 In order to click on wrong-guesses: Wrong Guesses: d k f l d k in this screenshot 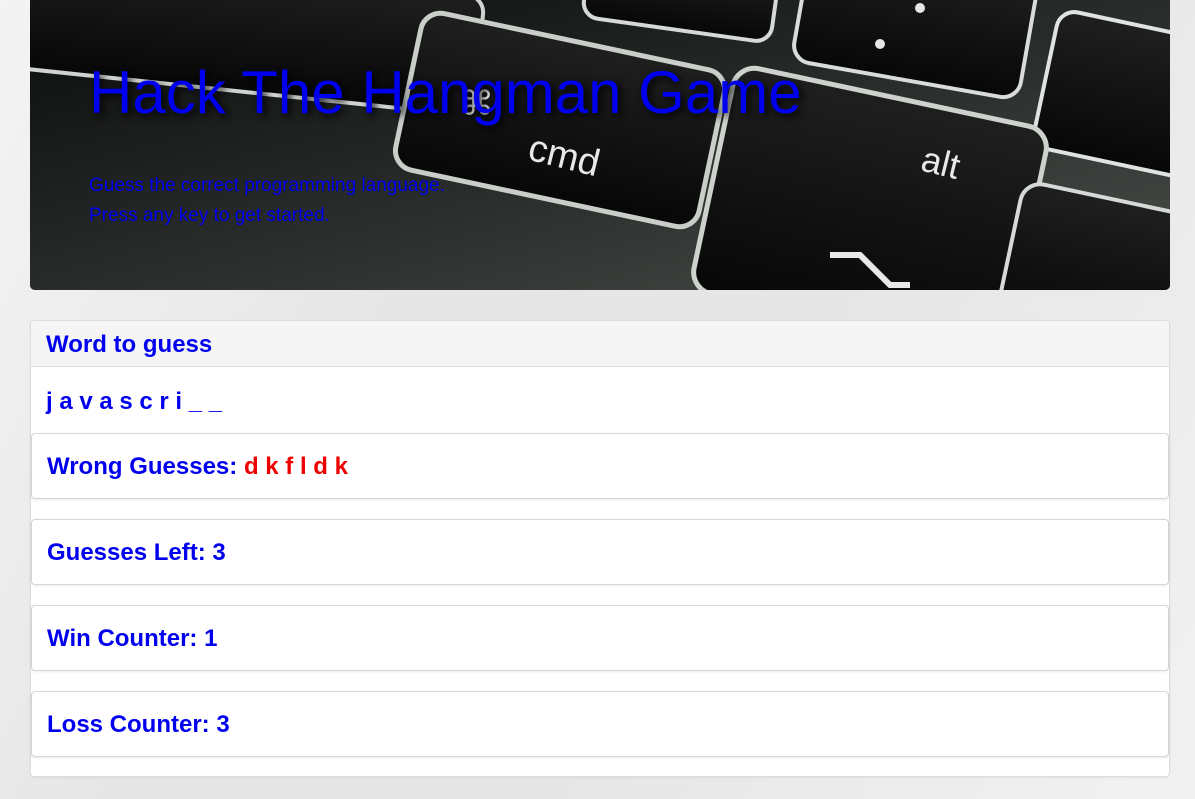, I will do `click(197, 467)`.